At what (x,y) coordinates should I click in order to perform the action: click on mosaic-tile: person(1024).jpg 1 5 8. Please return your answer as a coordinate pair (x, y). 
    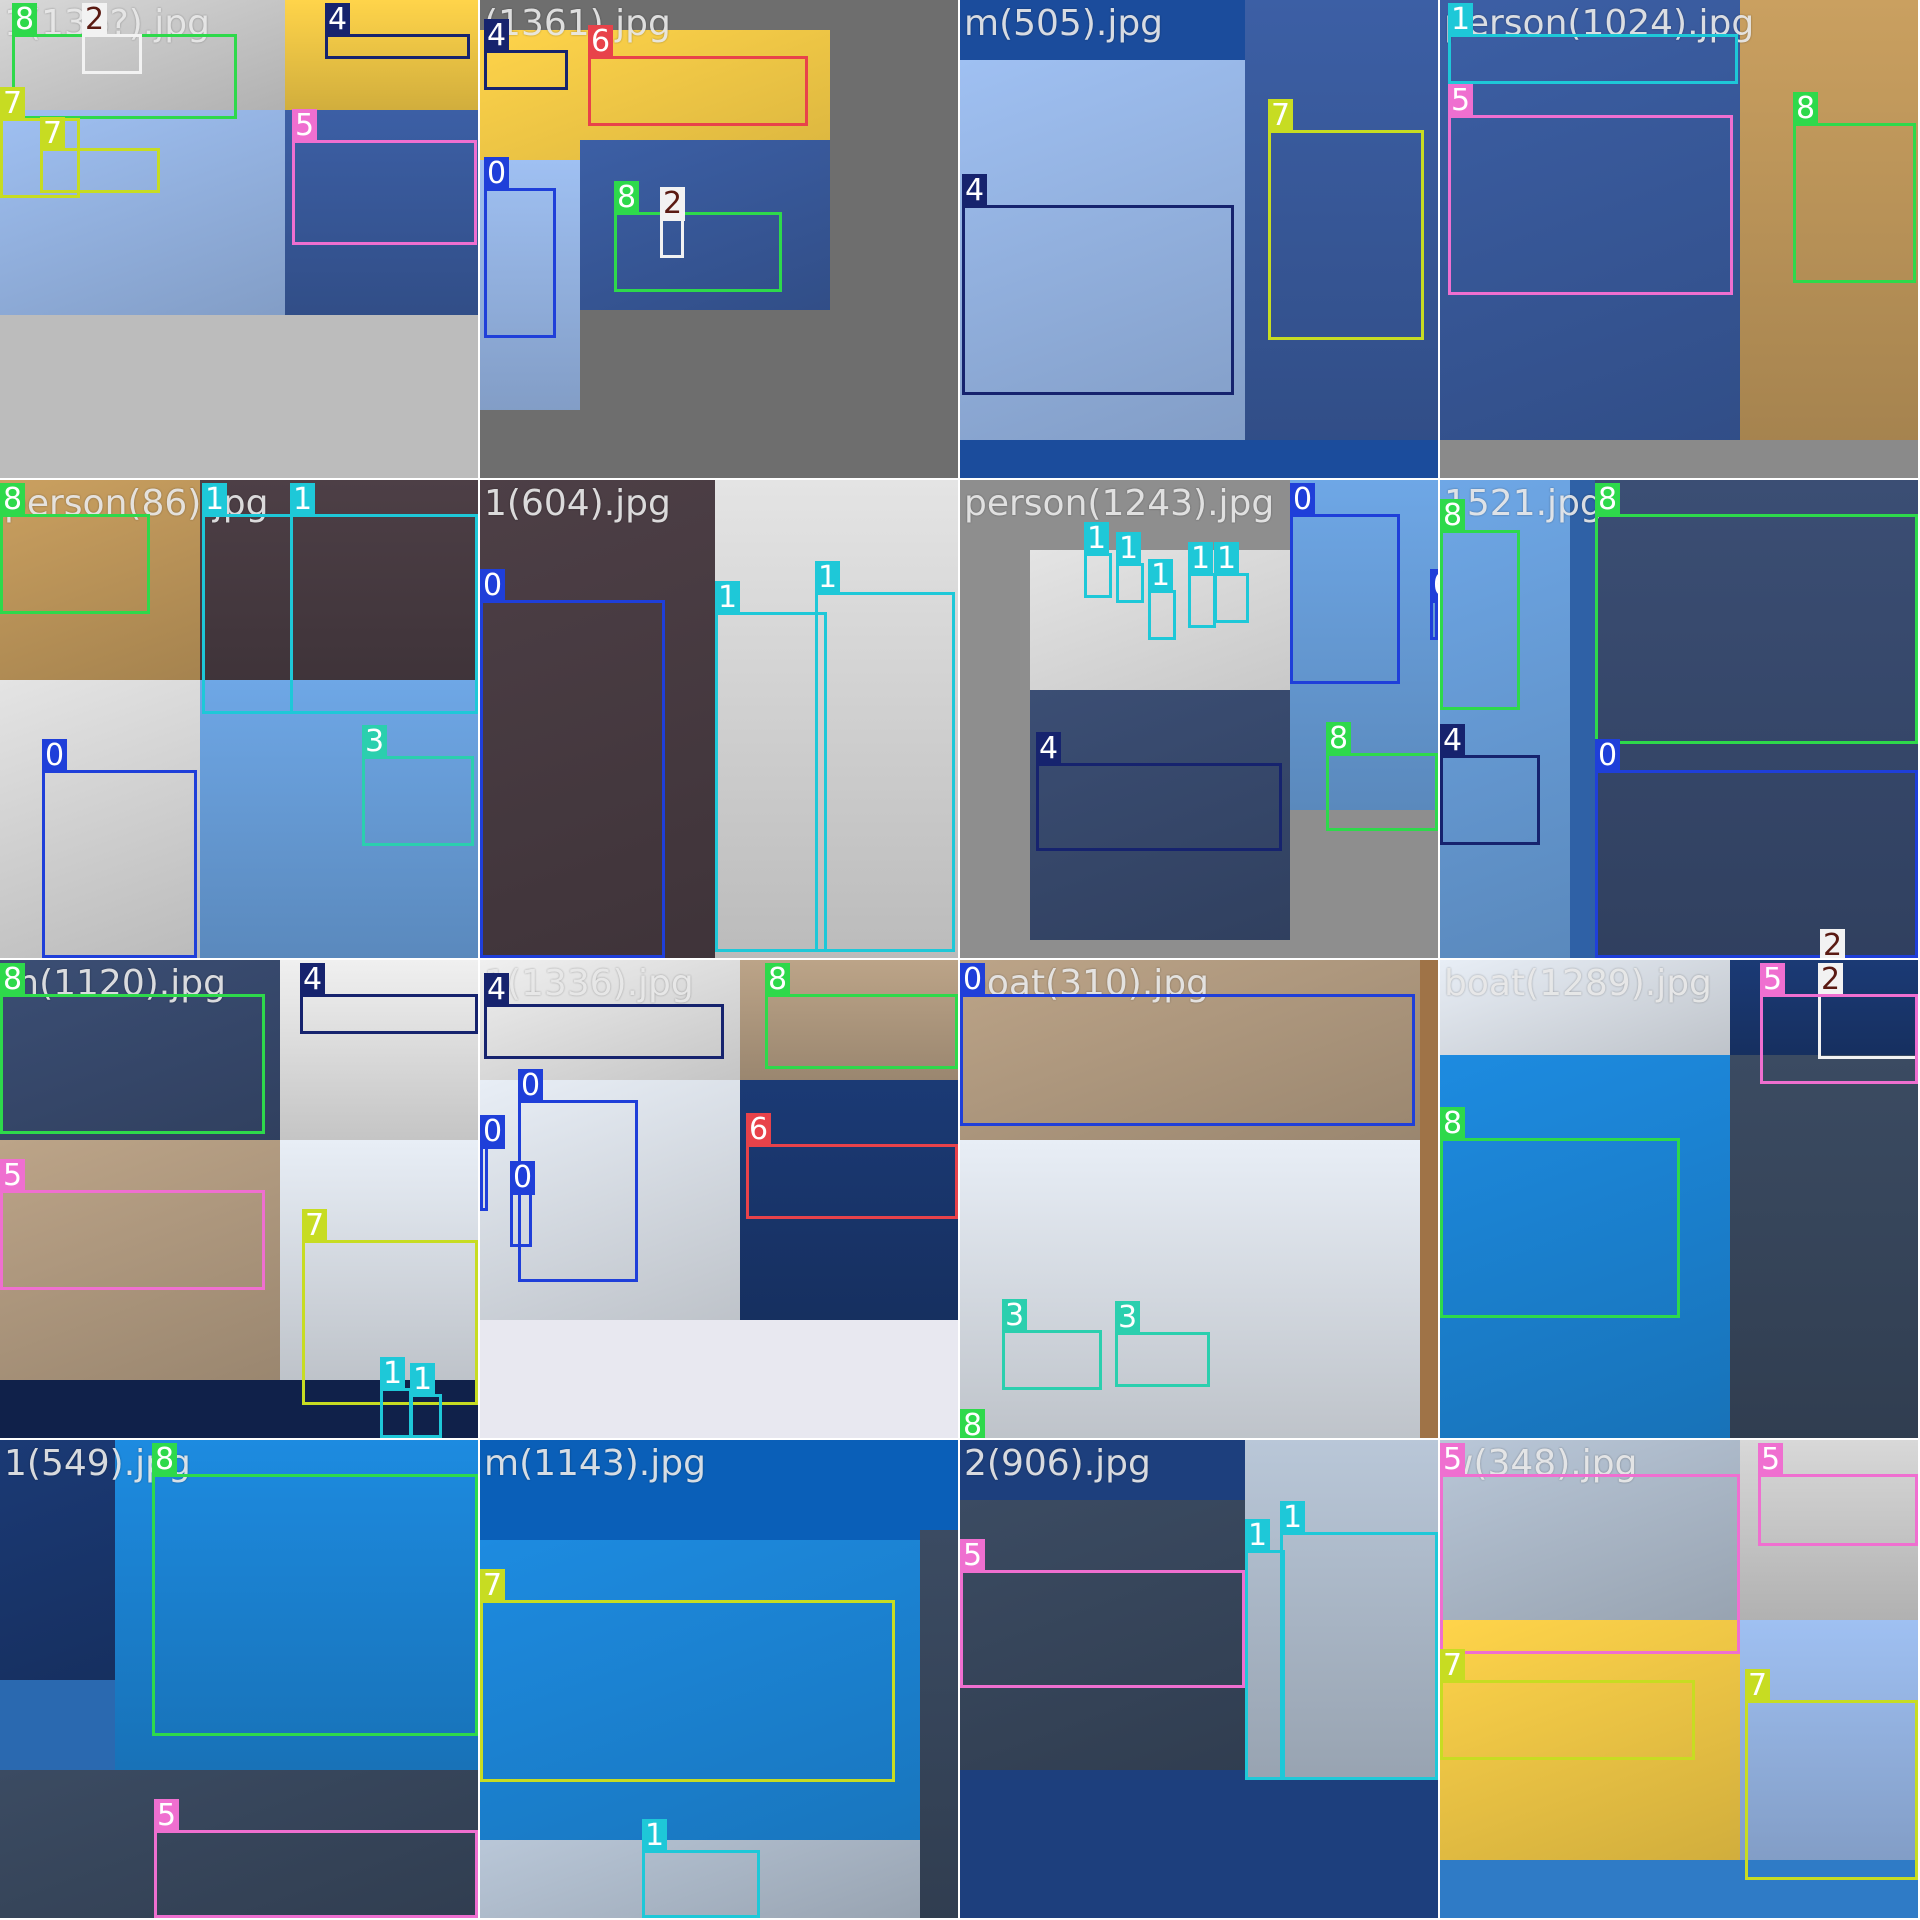
    Looking at the image, I should click on (1679, 239).